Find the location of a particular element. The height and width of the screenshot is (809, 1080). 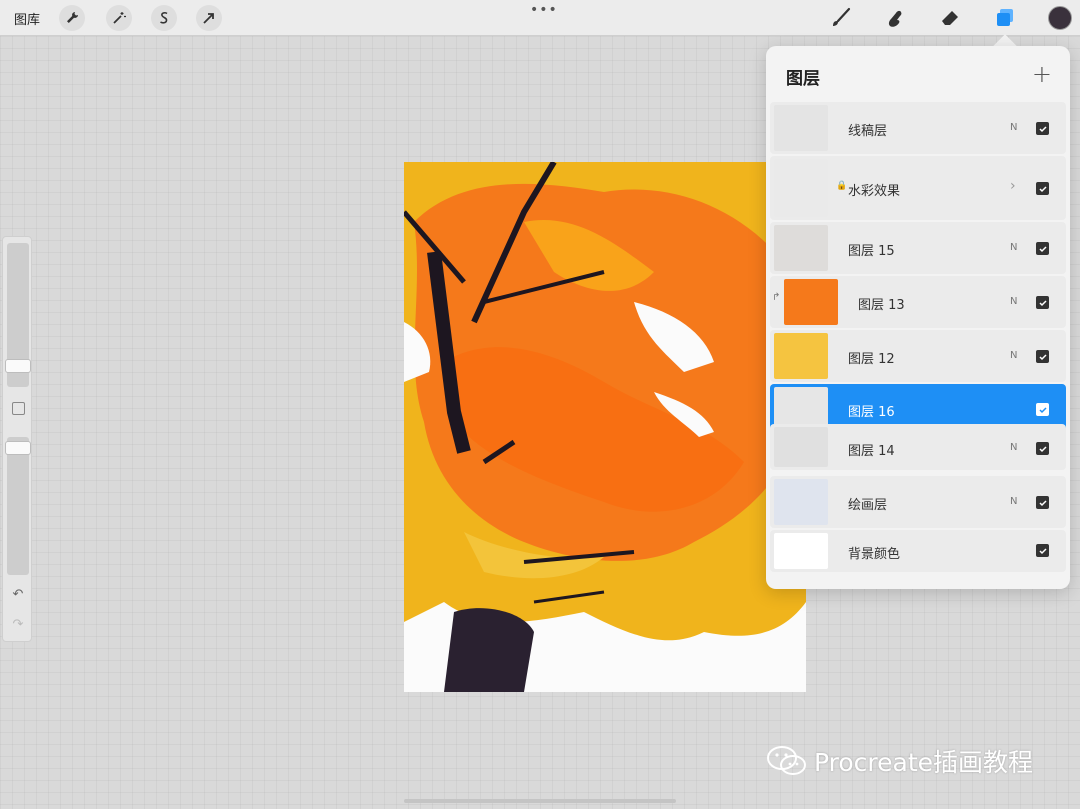

selection-icon is located at coordinates (164, 18).